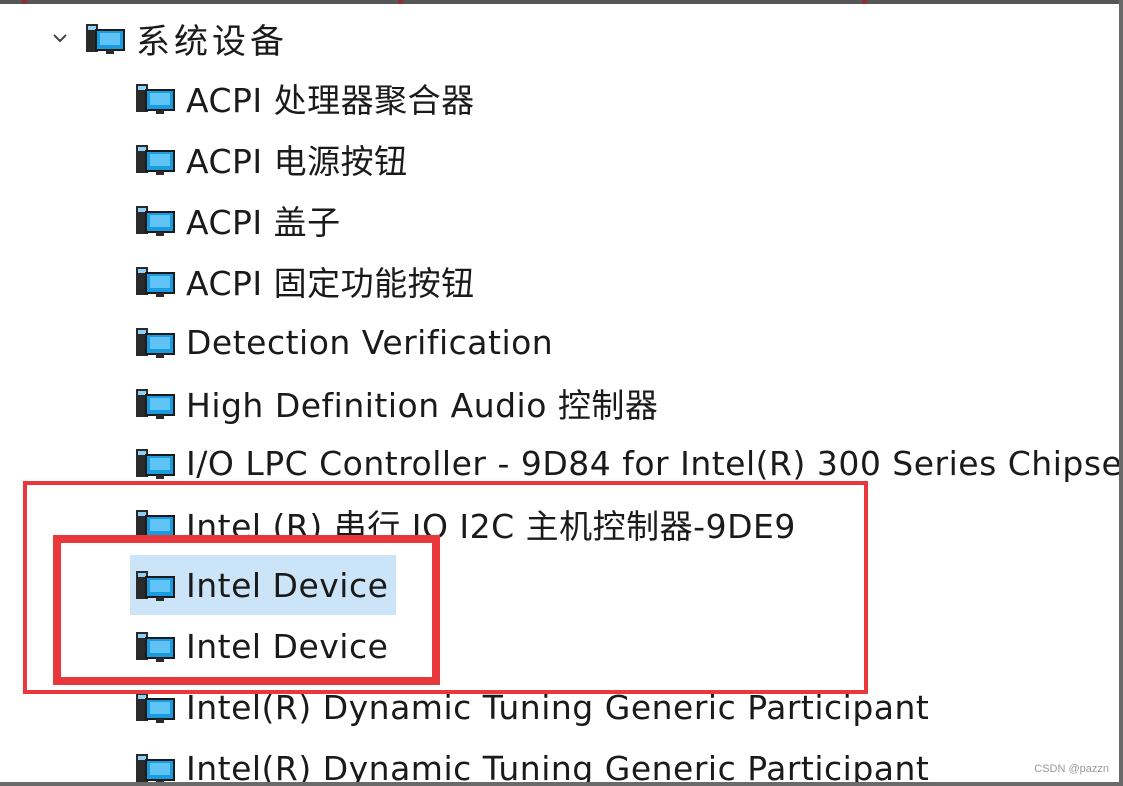  Describe the element at coordinates (561, 784) in the screenshot. I see `window-bottom-border` at that location.